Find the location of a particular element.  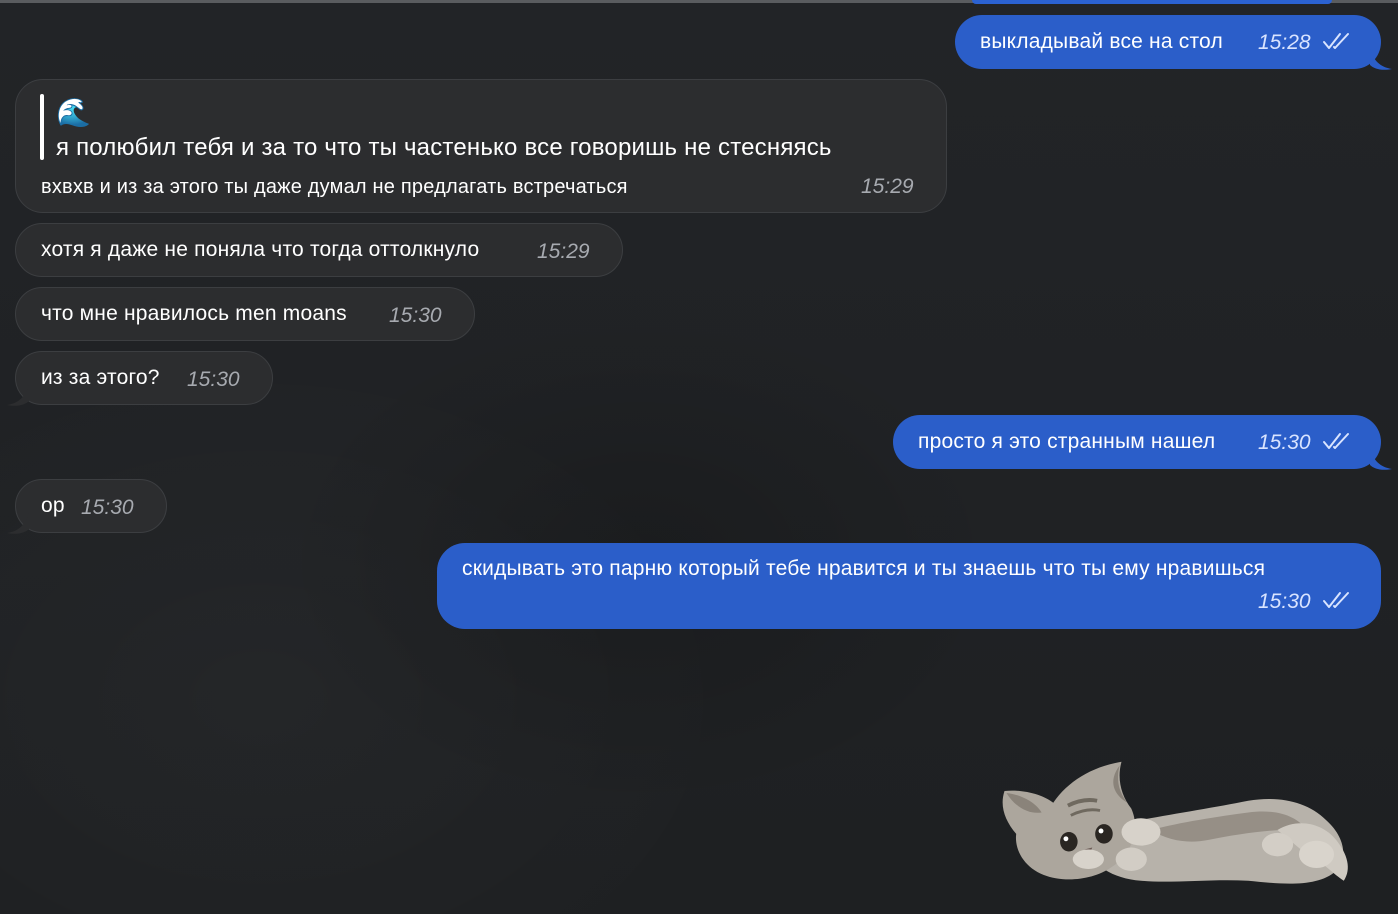

message-bubble-incoming: ор 15:30 is located at coordinates (91, 506).